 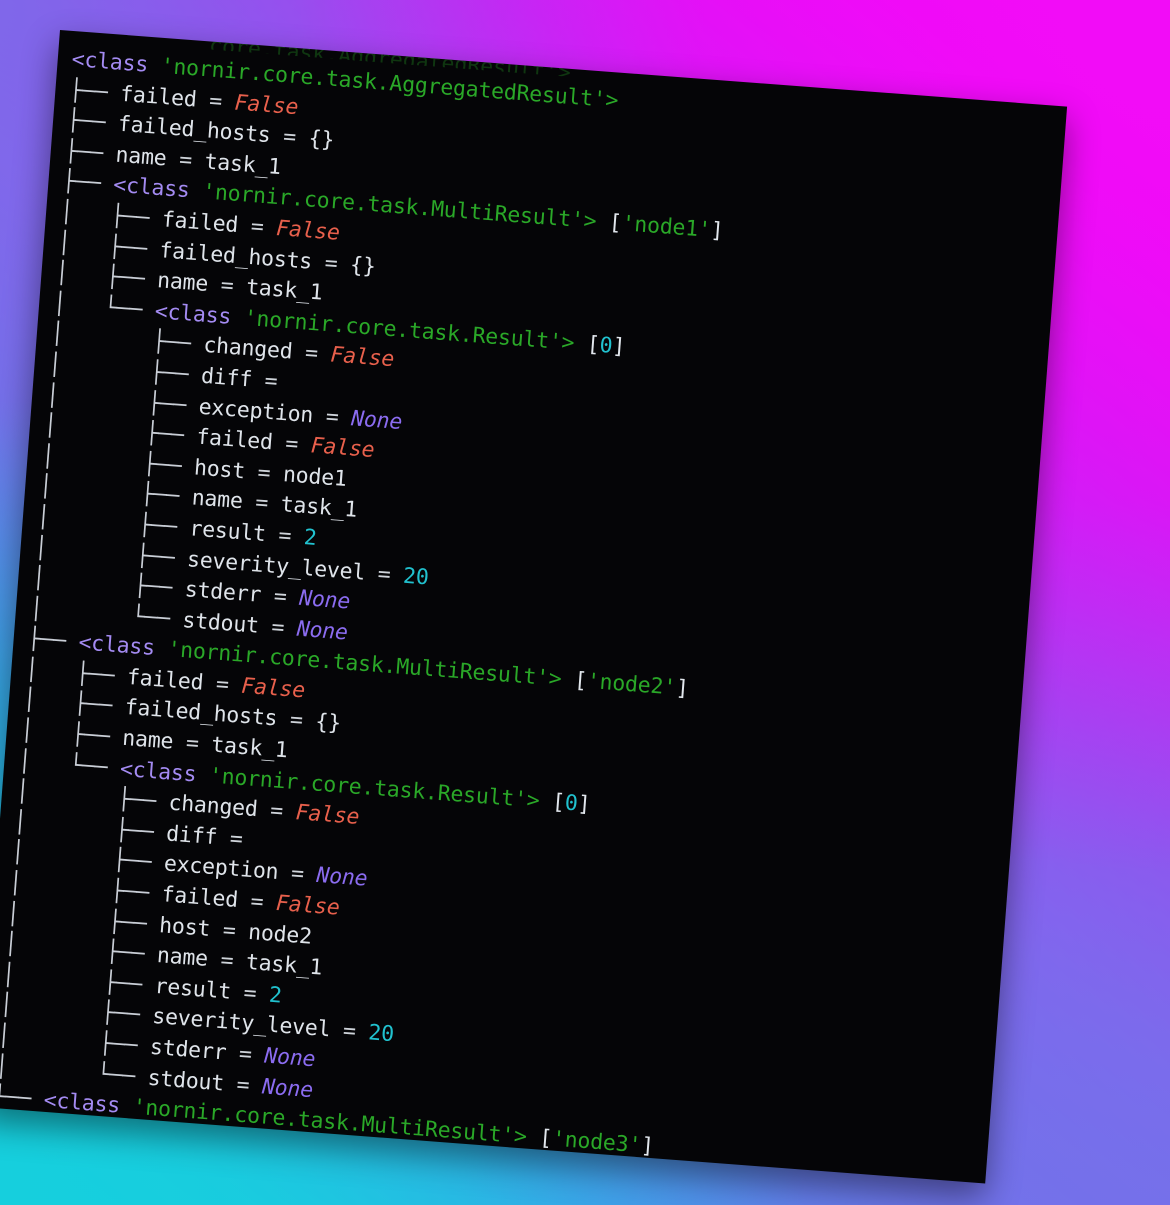 I want to click on token-plain: node1, so click(x=315, y=476).